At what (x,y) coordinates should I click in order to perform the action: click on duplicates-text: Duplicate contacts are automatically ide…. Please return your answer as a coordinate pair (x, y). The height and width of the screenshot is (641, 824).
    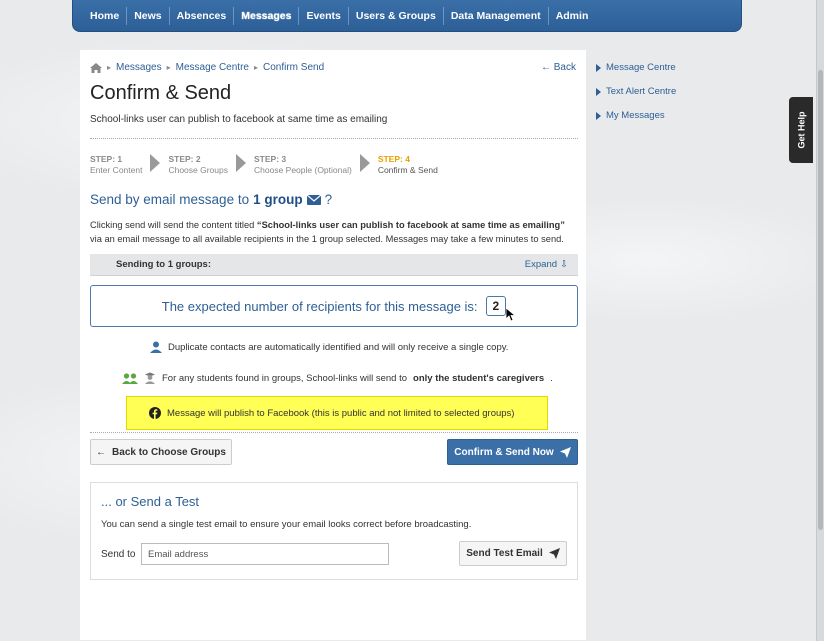
    Looking at the image, I should click on (338, 347).